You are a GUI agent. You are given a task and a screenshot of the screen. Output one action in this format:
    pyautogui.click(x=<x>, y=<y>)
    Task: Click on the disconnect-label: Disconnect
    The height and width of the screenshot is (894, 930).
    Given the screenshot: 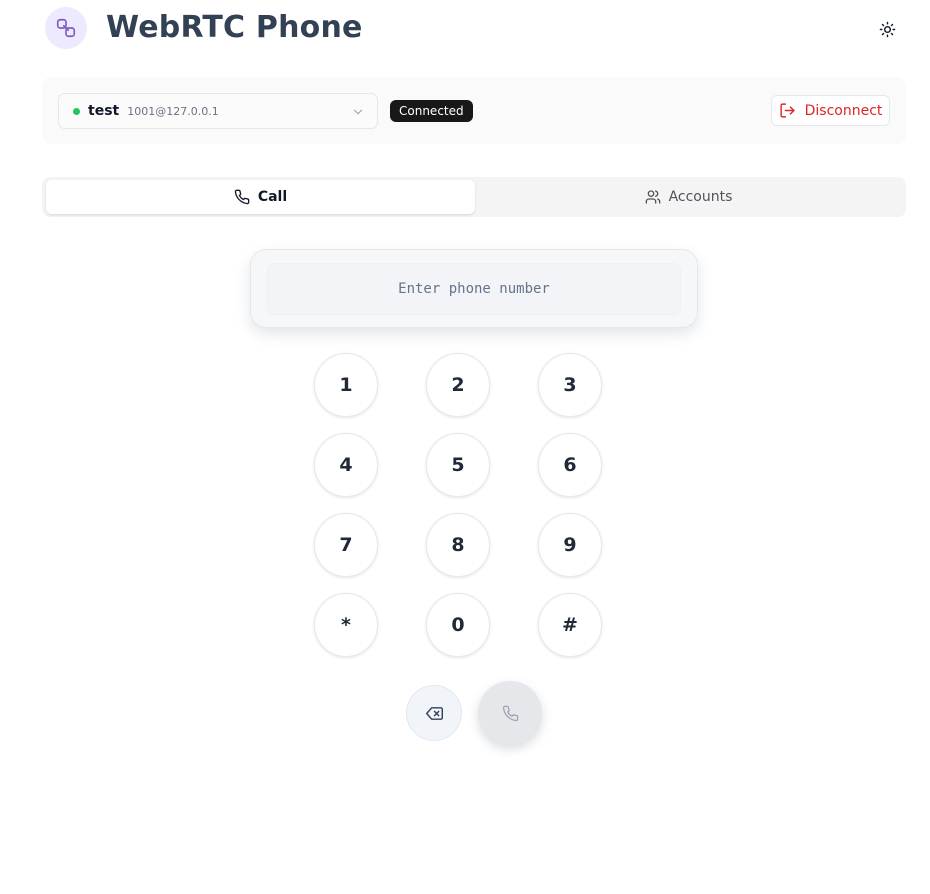 What is the action you would take?
    pyautogui.click(x=843, y=110)
    